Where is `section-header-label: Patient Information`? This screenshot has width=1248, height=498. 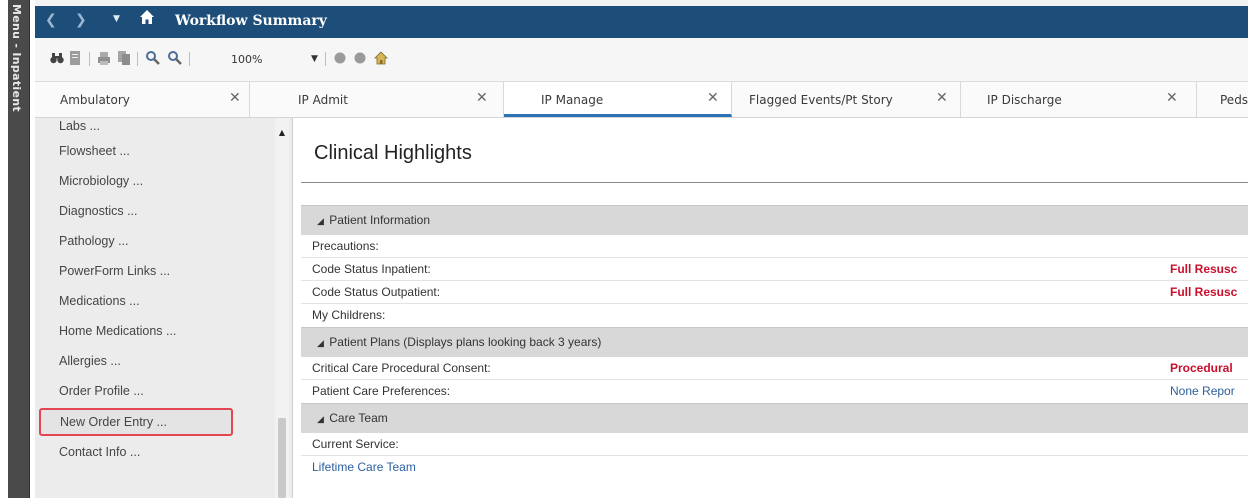
section-header-label: Patient Information is located at coordinates (379, 220).